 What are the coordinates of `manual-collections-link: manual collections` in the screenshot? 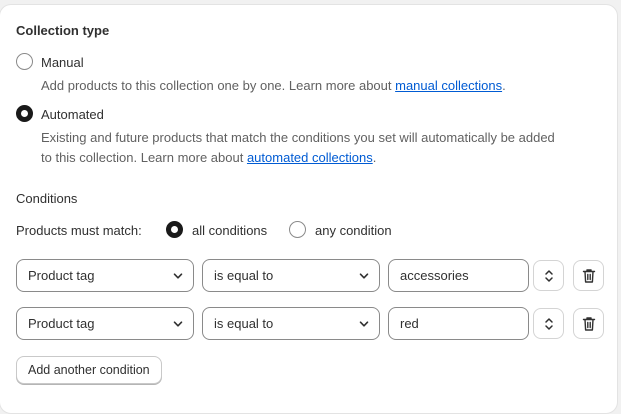 It's located at (448, 85).